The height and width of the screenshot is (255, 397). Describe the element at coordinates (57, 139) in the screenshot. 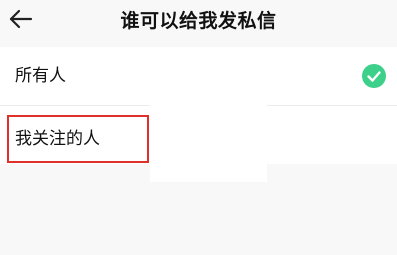

I see `option-people-i-follow-label: 我关注的人` at that location.